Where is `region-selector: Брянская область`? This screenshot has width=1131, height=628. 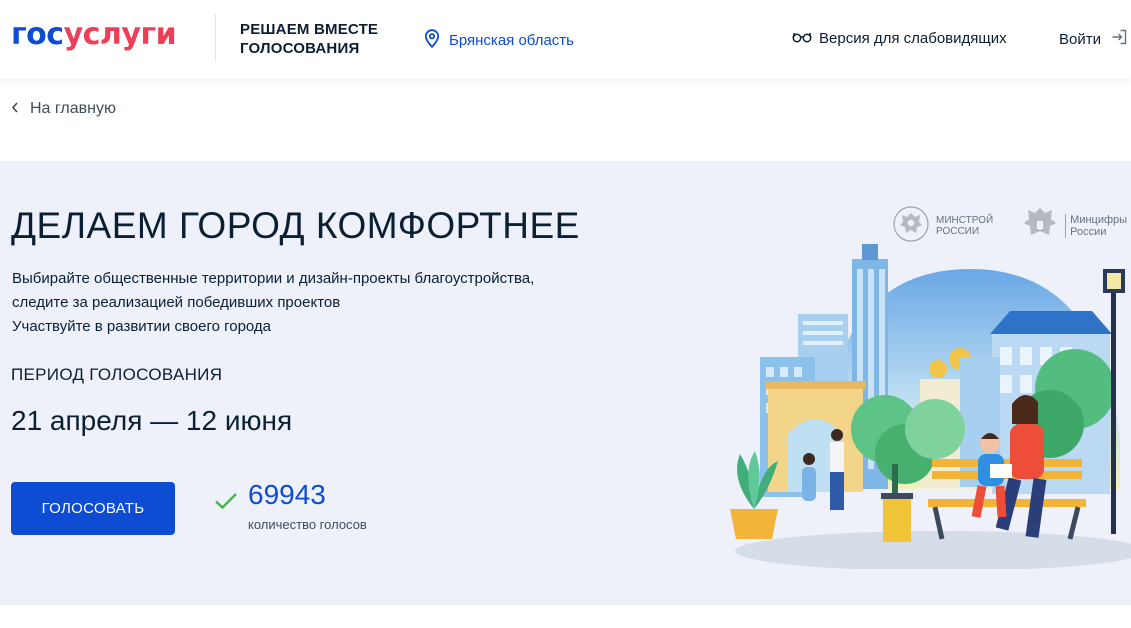
region-selector: Брянская область is located at coordinates (499, 40).